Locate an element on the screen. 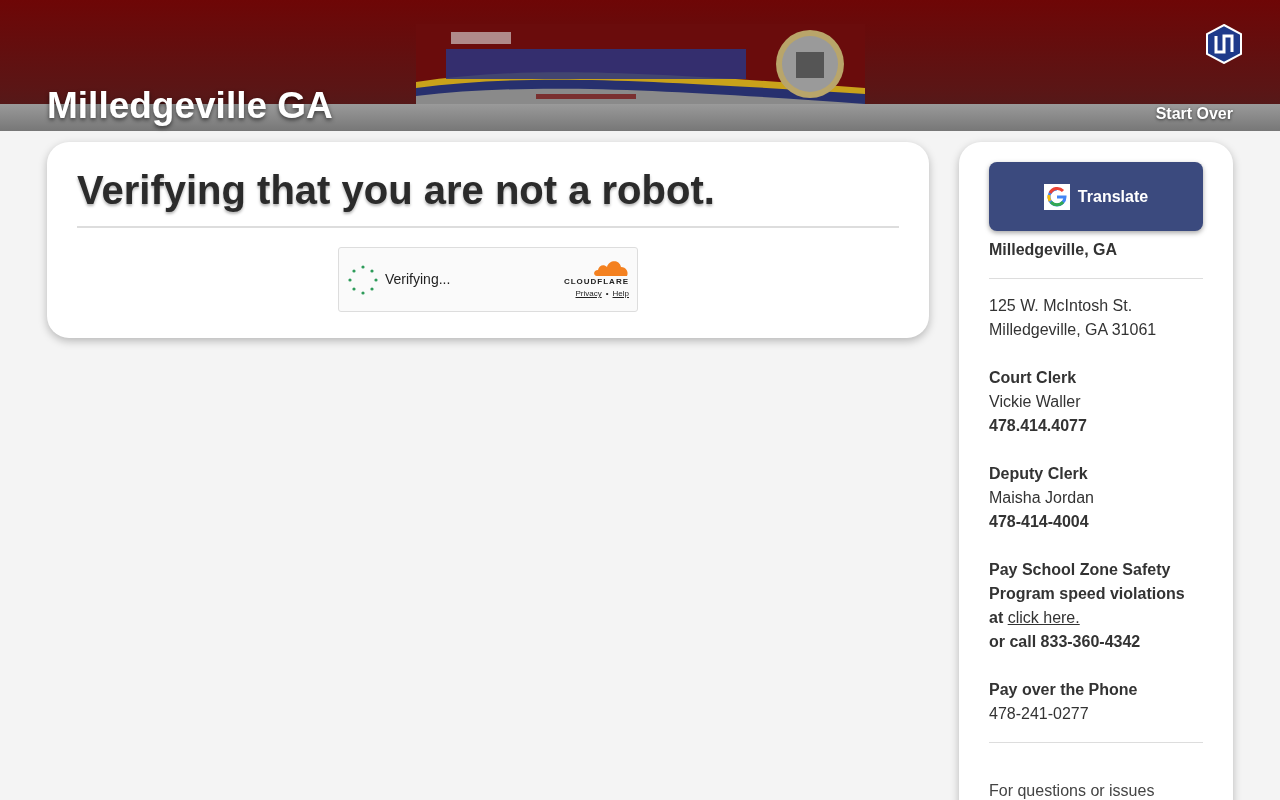 The width and height of the screenshot is (1280, 800). help-link: Help is located at coordinates (620, 294).